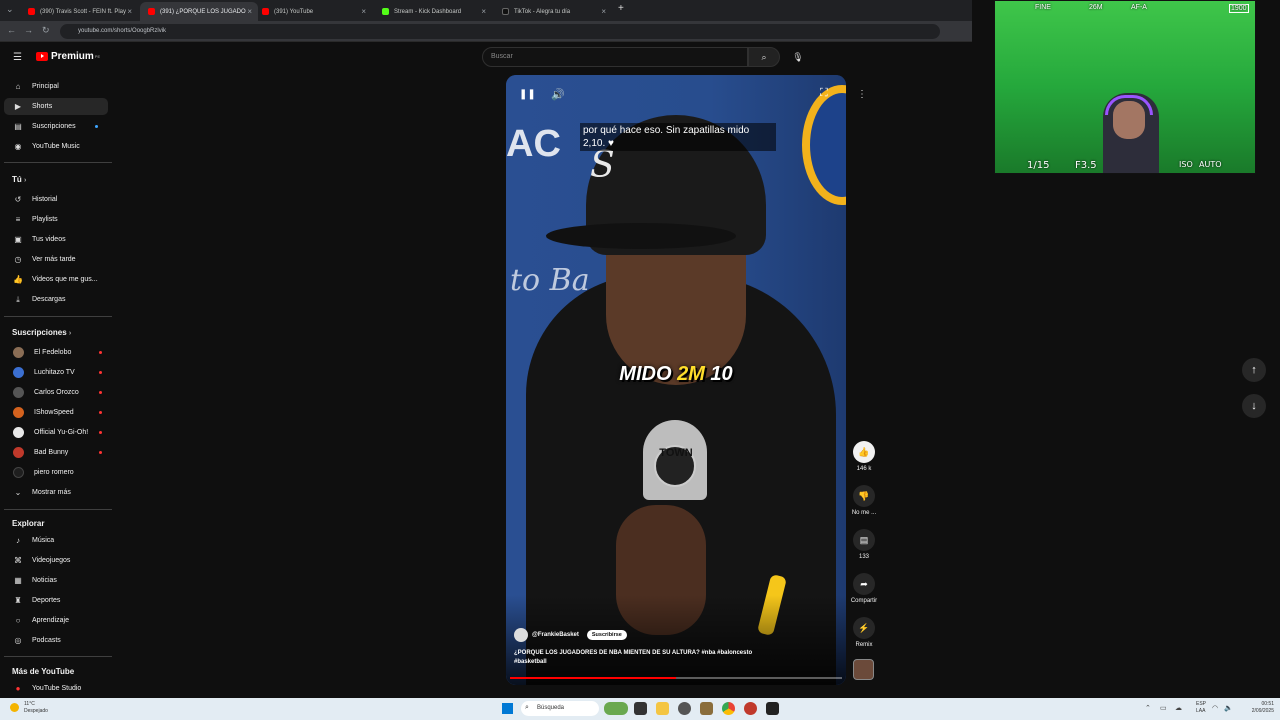  Describe the element at coordinates (45, 199) in the screenshot. I see `sidebar-item-label: Historial` at that location.